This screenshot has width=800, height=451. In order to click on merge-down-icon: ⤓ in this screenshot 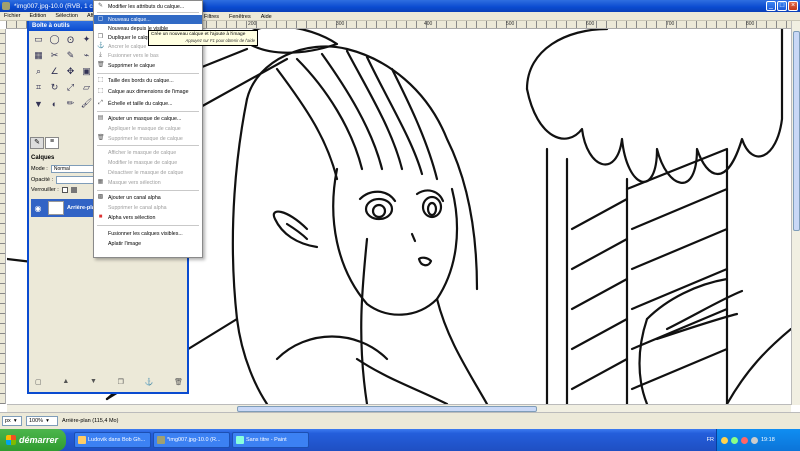, I will do `click(100, 55)`.